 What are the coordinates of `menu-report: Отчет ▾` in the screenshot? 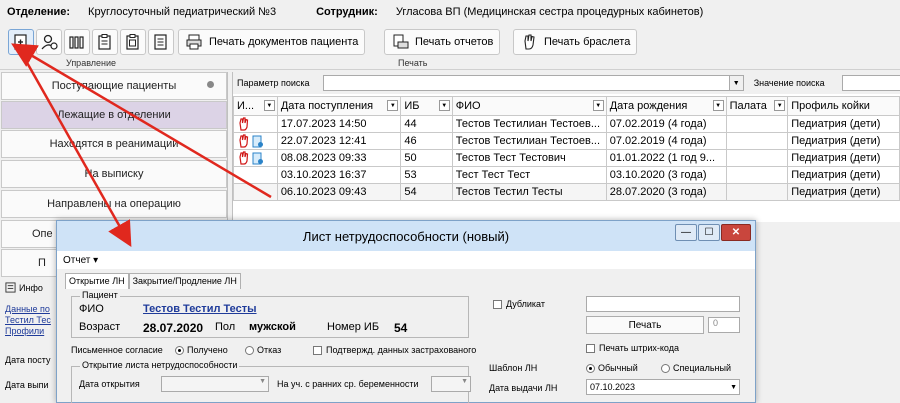 It's located at (80, 260).